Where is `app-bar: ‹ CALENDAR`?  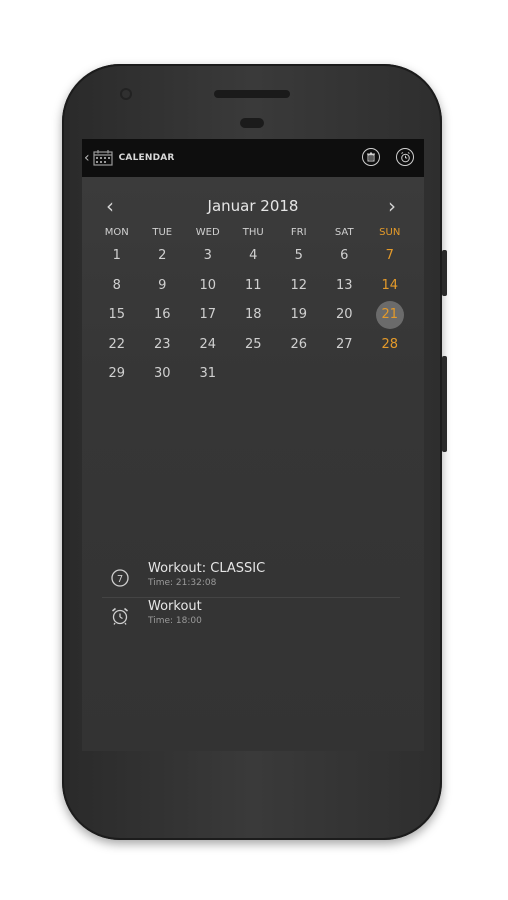
app-bar: ‹ CALENDAR is located at coordinates (253, 158).